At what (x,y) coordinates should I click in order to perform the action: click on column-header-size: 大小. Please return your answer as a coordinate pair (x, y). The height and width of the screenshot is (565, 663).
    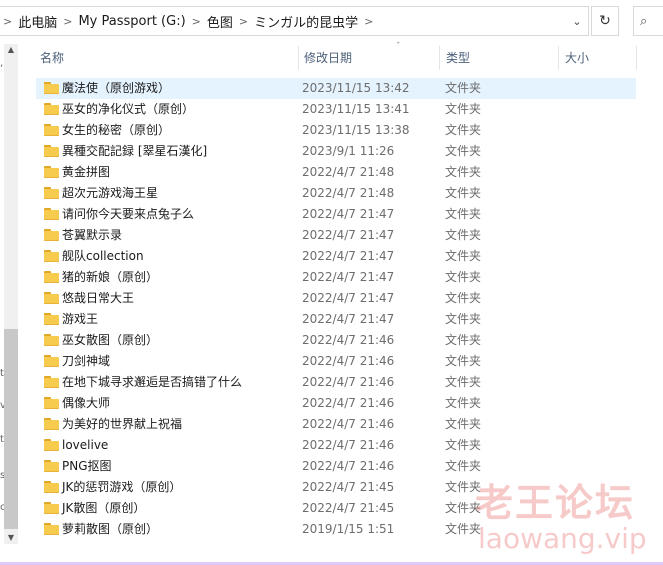
    Looking at the image, I should click on (599, 58).